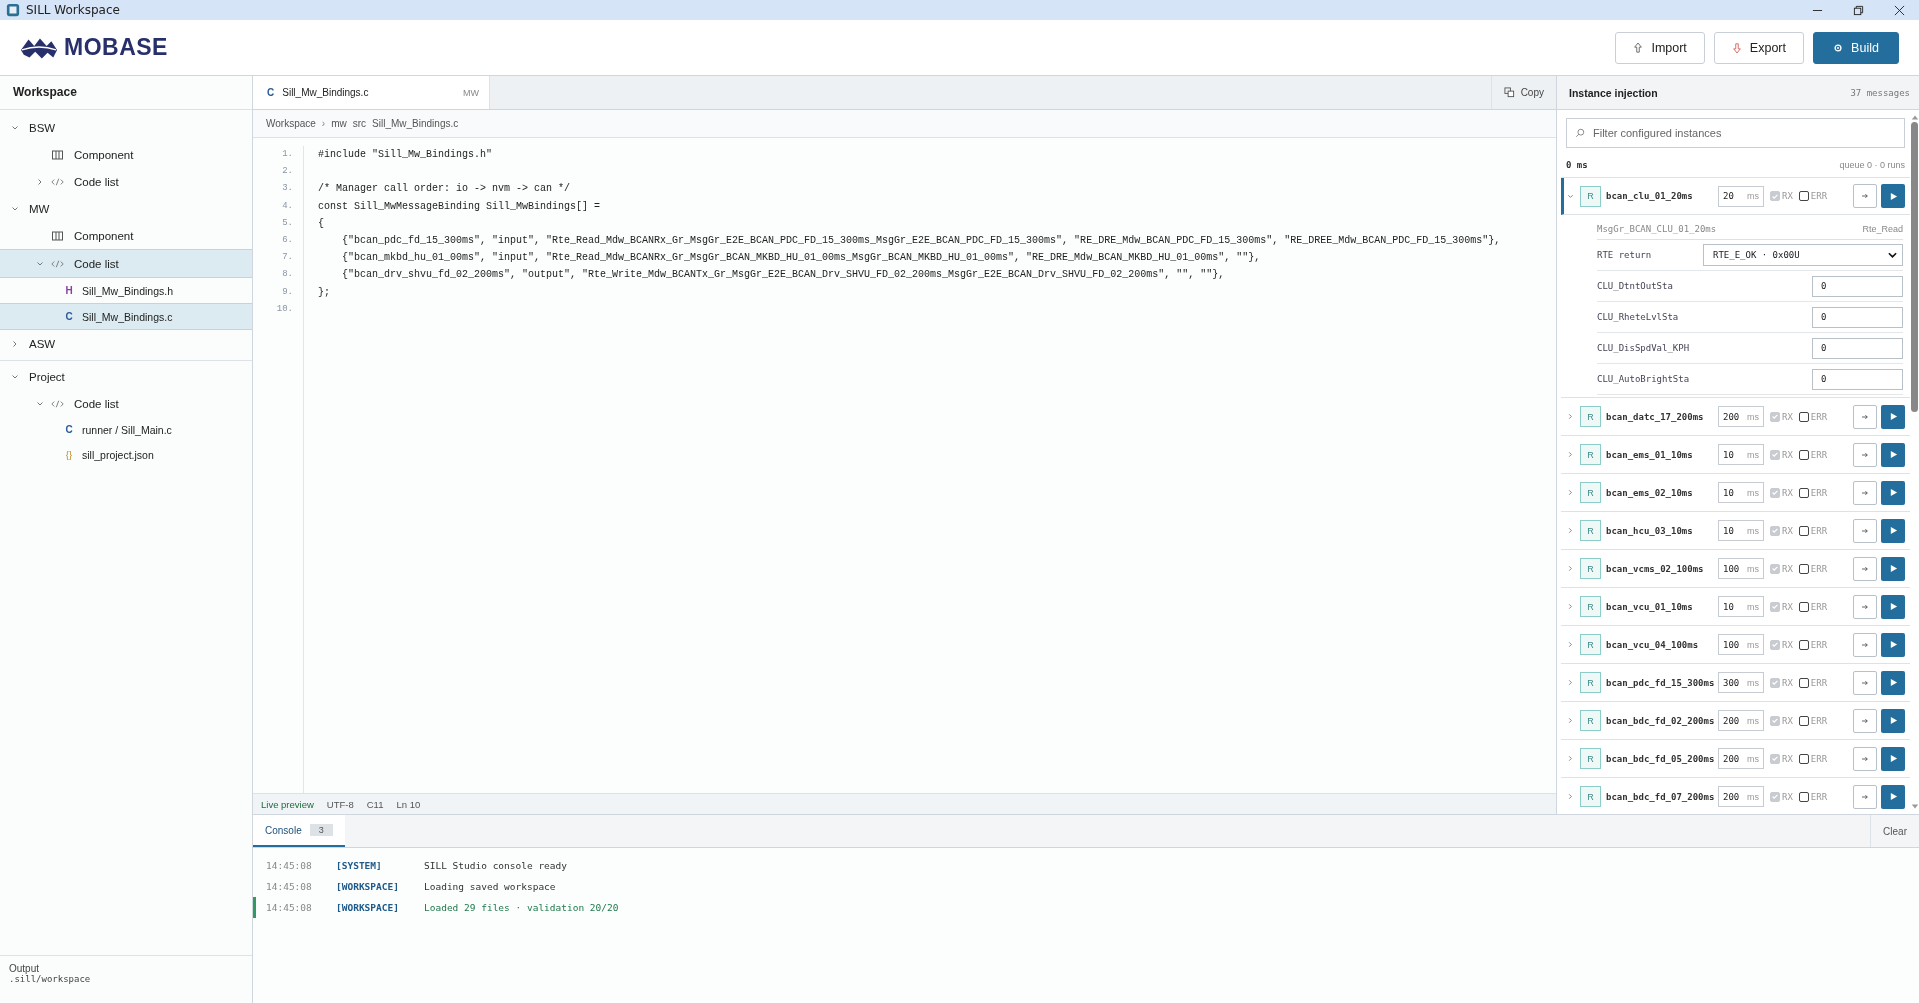 This screenshot has width=1919, height=1003. Describe the element at coordinates (1803, 255) in the screenshot. I see `return-dropdown: RTE_E_OK · 0x00U` at that location.